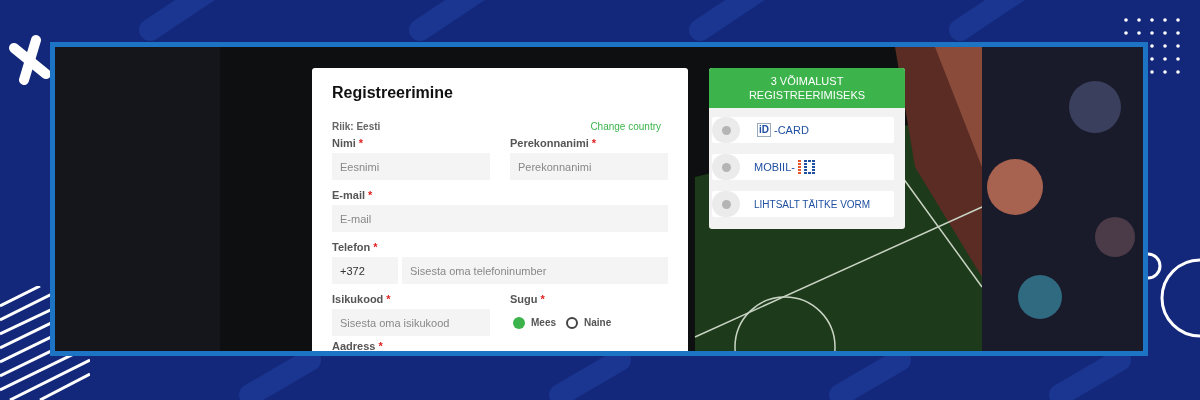  Describe the element at coordinates (791, 130) in the screenshot. I see `option-label: -CARD` at that location.